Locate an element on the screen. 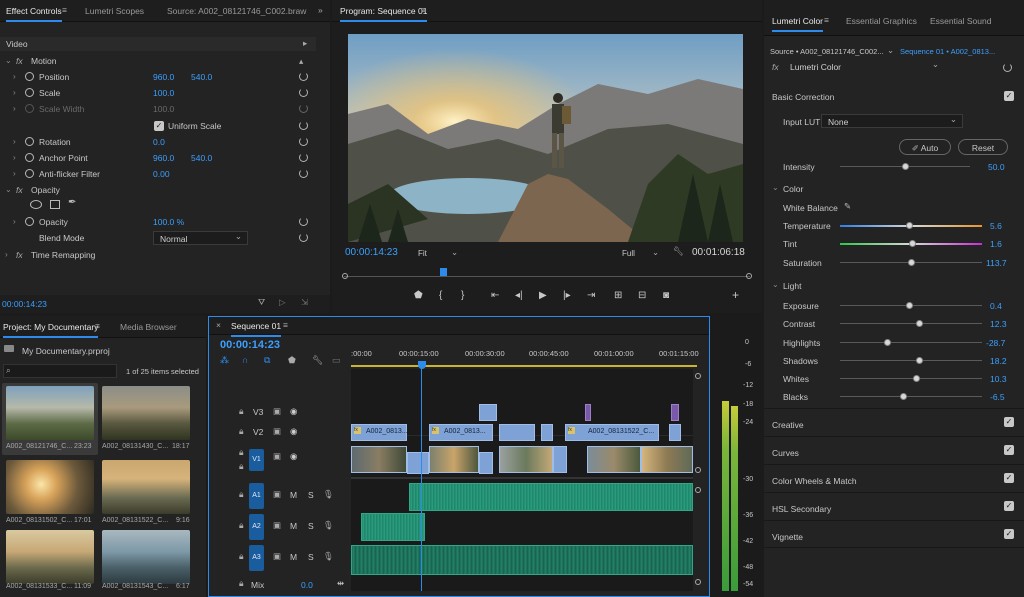 The height and width of the screenshot is (597, 1024). audio-clip-a1 is located at coordinates (551, 497).